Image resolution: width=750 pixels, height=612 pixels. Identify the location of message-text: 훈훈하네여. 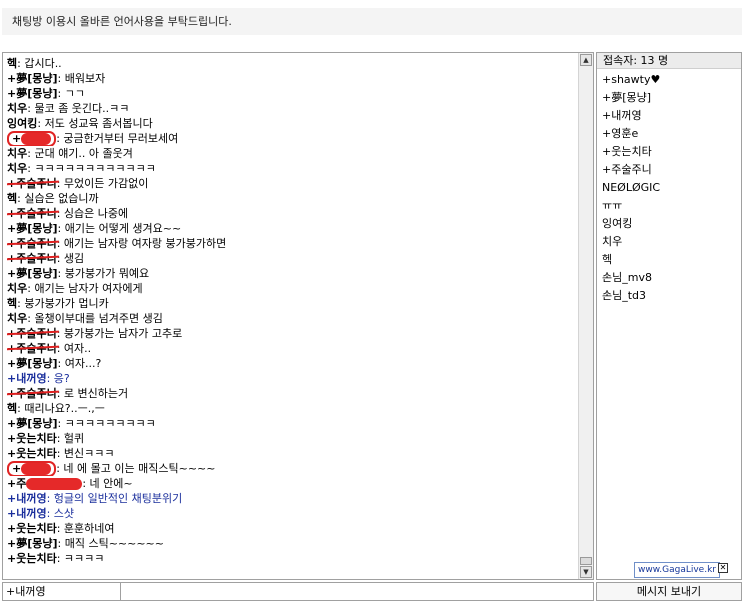
(89, 528).